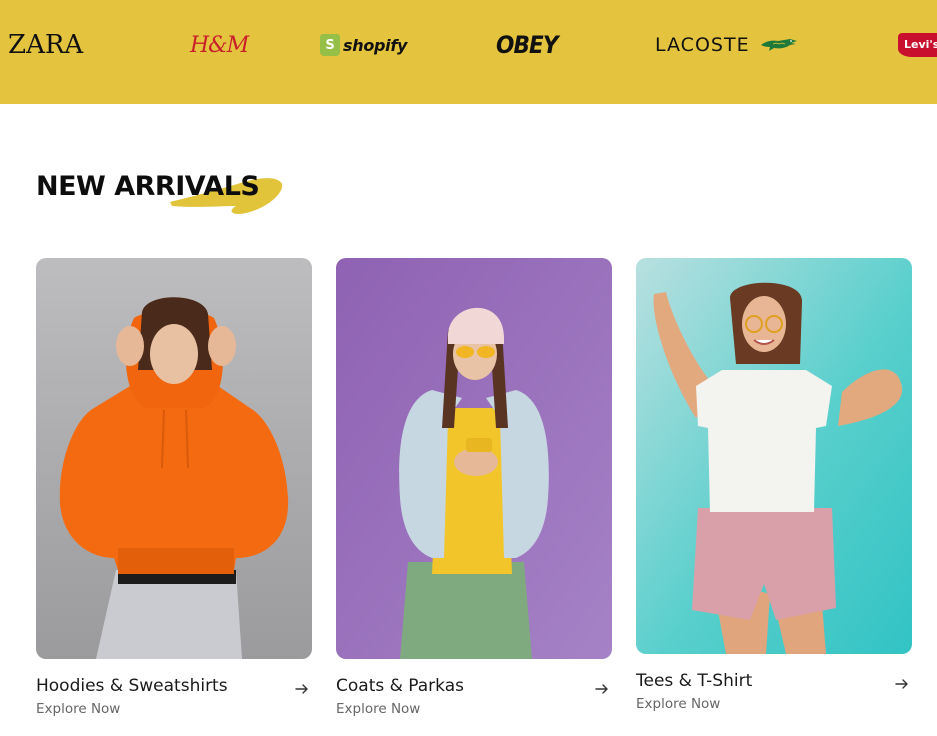 This screenshot has height=736, width=937. I want to click on brand-logo-levis: Levi's, so click(917, 45).